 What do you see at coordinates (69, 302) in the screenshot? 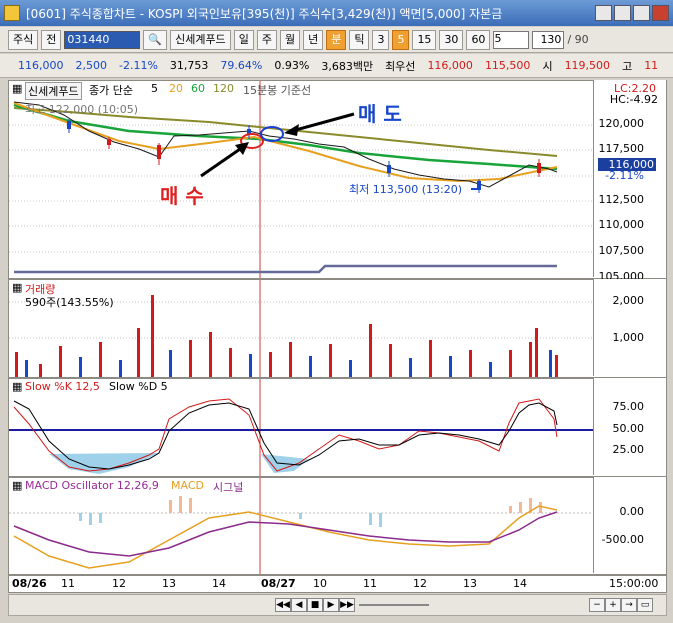
I see `volume-info: 590주(143.55%)` at bounding box center [69, 302].